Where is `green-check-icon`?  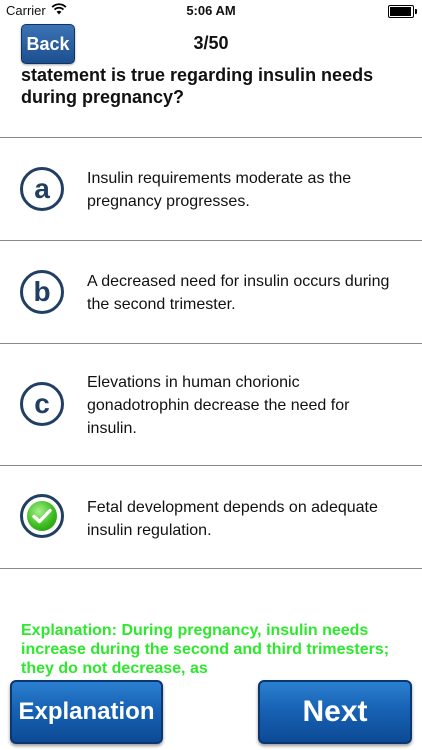
green-check-icon is located at coordinates (42, 516).